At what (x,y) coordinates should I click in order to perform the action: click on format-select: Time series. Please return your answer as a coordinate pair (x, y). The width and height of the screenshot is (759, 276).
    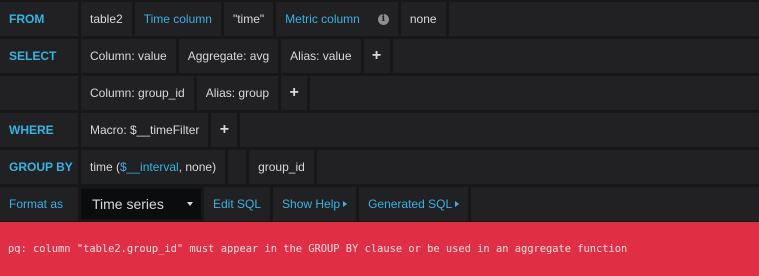
    Looking at the image, I should click on (141, 204).